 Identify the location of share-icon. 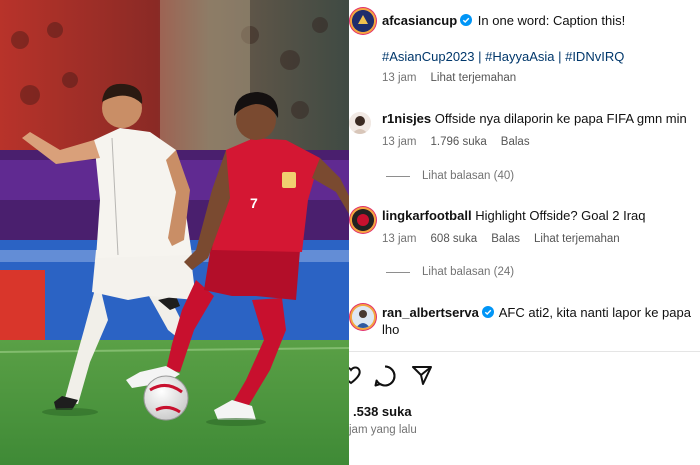
(422, 375).